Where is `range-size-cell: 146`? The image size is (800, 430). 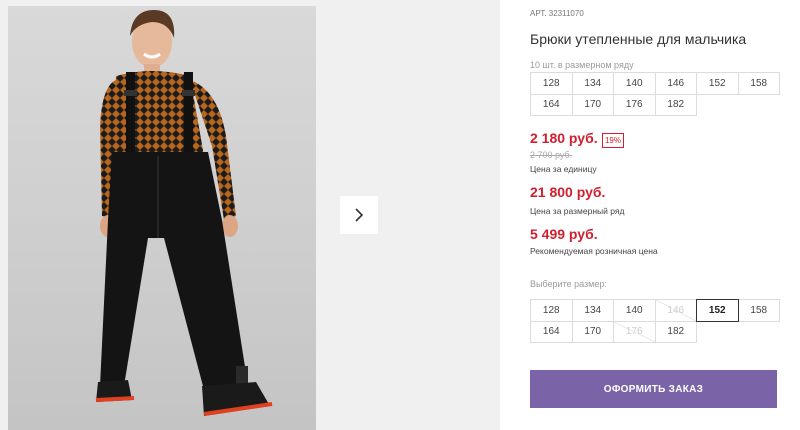 range-size-cell: 146 is located at coordinates (675, 83).